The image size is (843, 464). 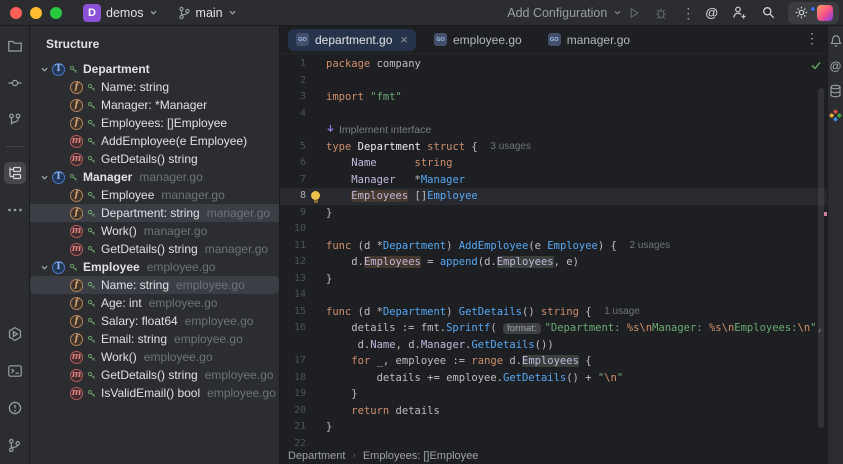 What do you see at coordinates (15, 445) in the screenshot?
I see `git-tool-button` at bounding box center [15, 445].